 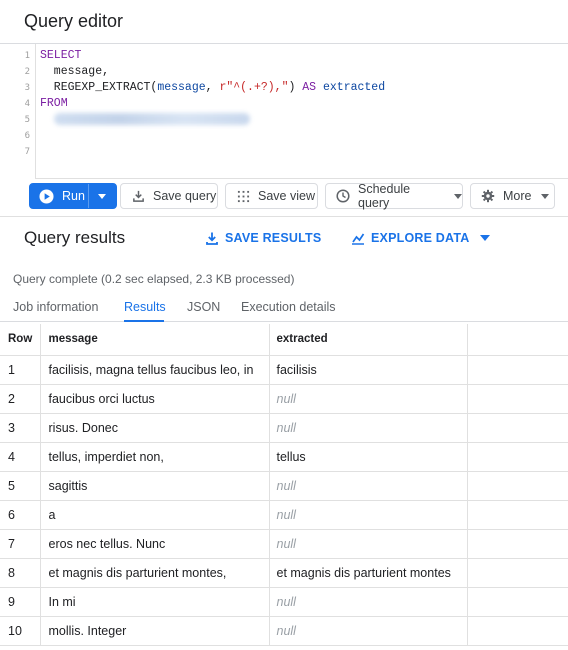 I want to click on save-view-label: Save view, so click(x=286, y=196).